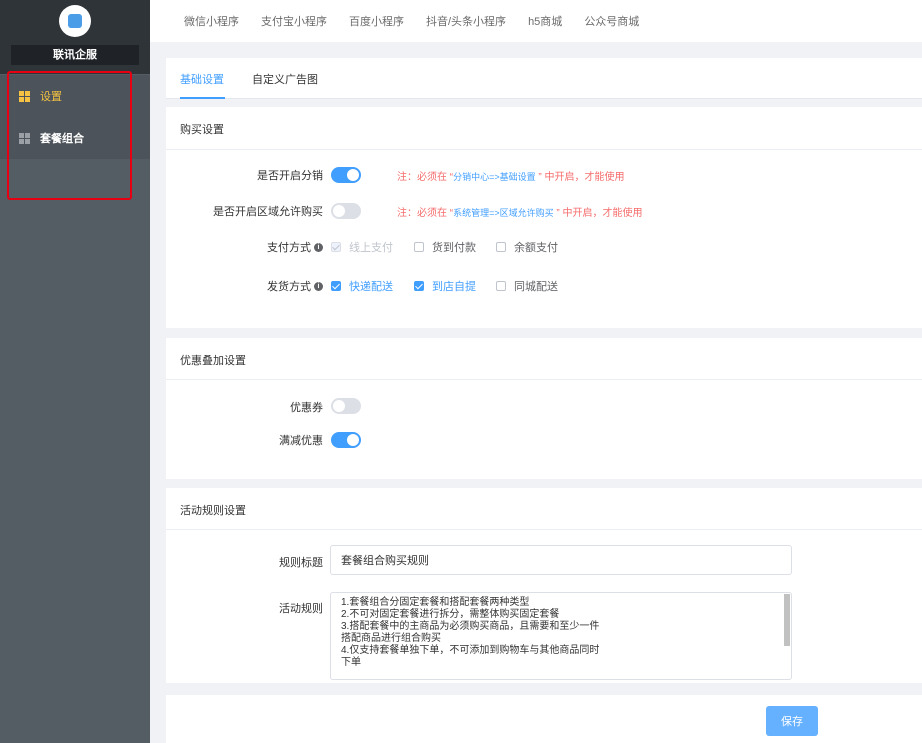 The width and height of the screenshot is (922, 743). I want to click on distribution-switch, so click(346, 175).